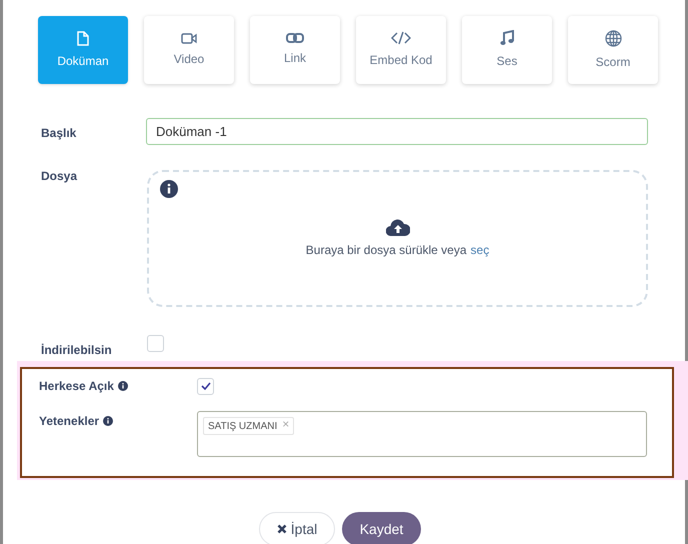 This screenshot has width=688, height=544. I want to click on checkmark-icon, so click(205, 386).